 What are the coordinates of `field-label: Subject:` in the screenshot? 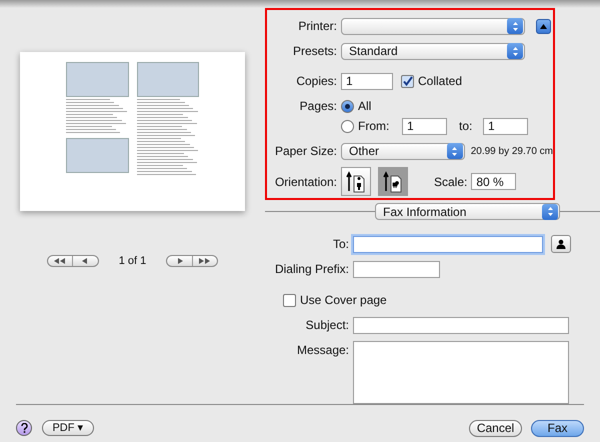 It's located at (326, 325).